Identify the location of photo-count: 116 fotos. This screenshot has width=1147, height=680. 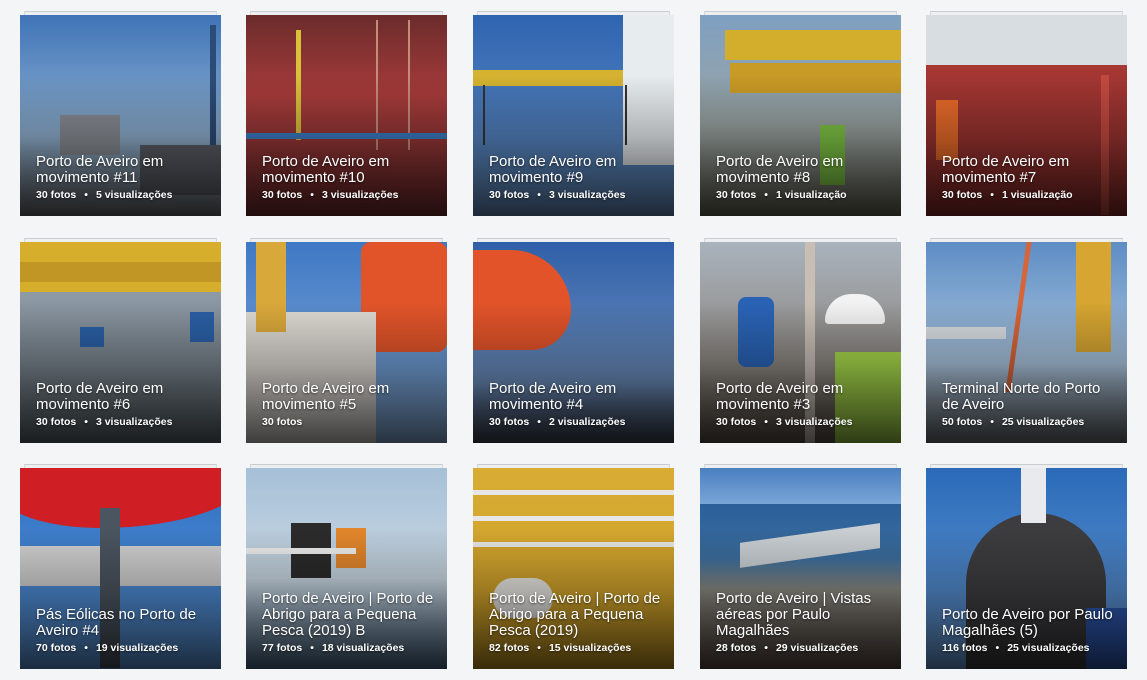
(965, 648).